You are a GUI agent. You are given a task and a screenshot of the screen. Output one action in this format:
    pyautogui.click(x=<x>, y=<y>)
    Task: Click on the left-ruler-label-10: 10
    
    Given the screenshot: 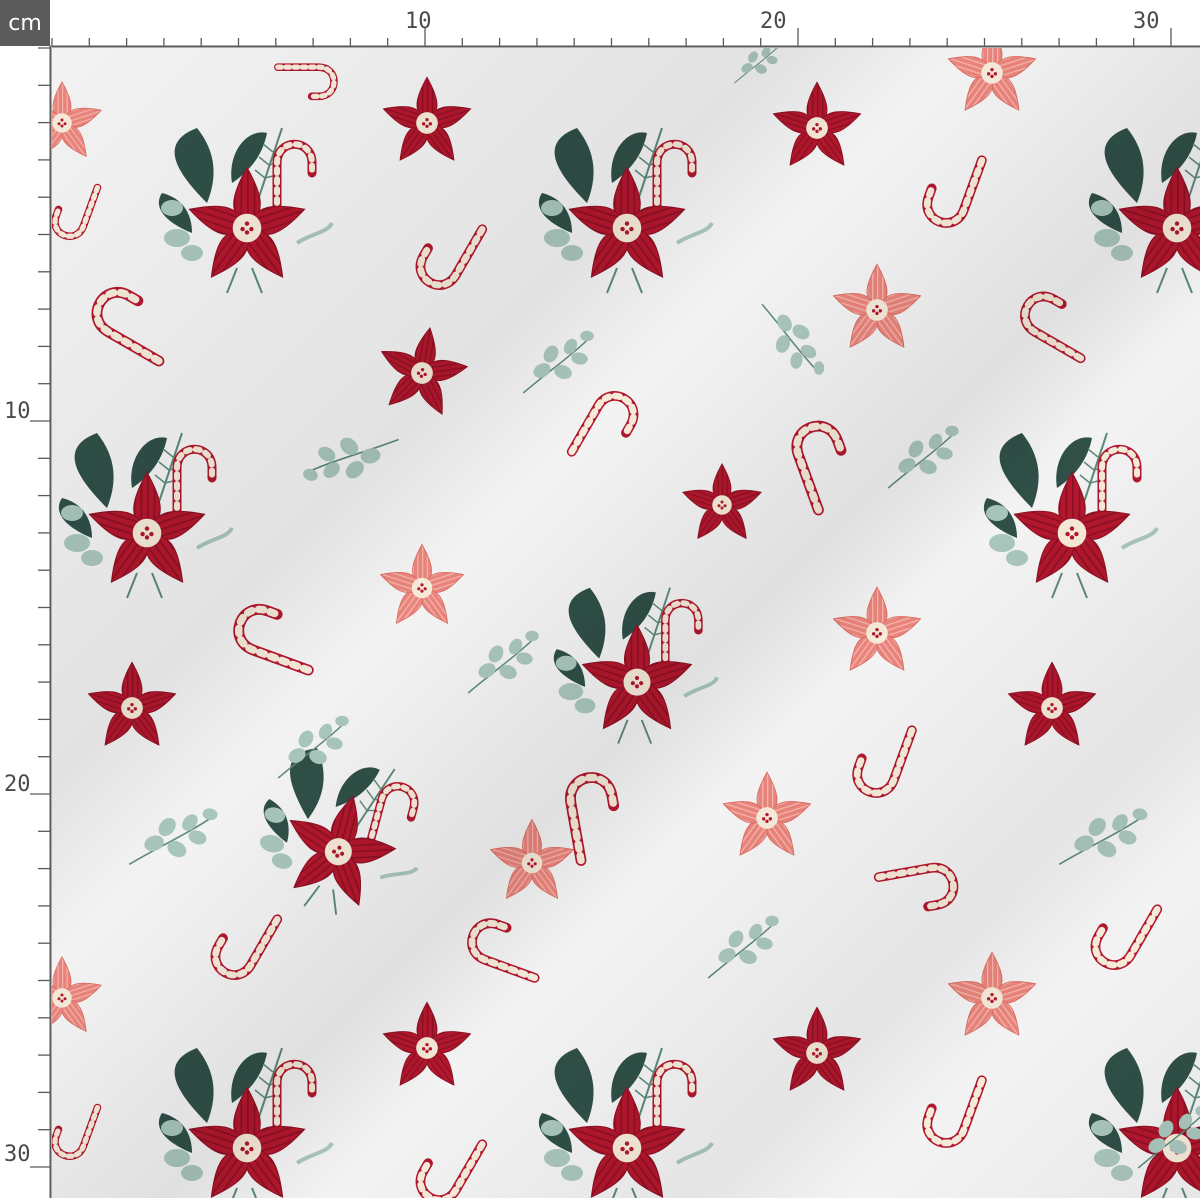 What is the action you would take?
    pyautogui.click(x=17, y=411)
    